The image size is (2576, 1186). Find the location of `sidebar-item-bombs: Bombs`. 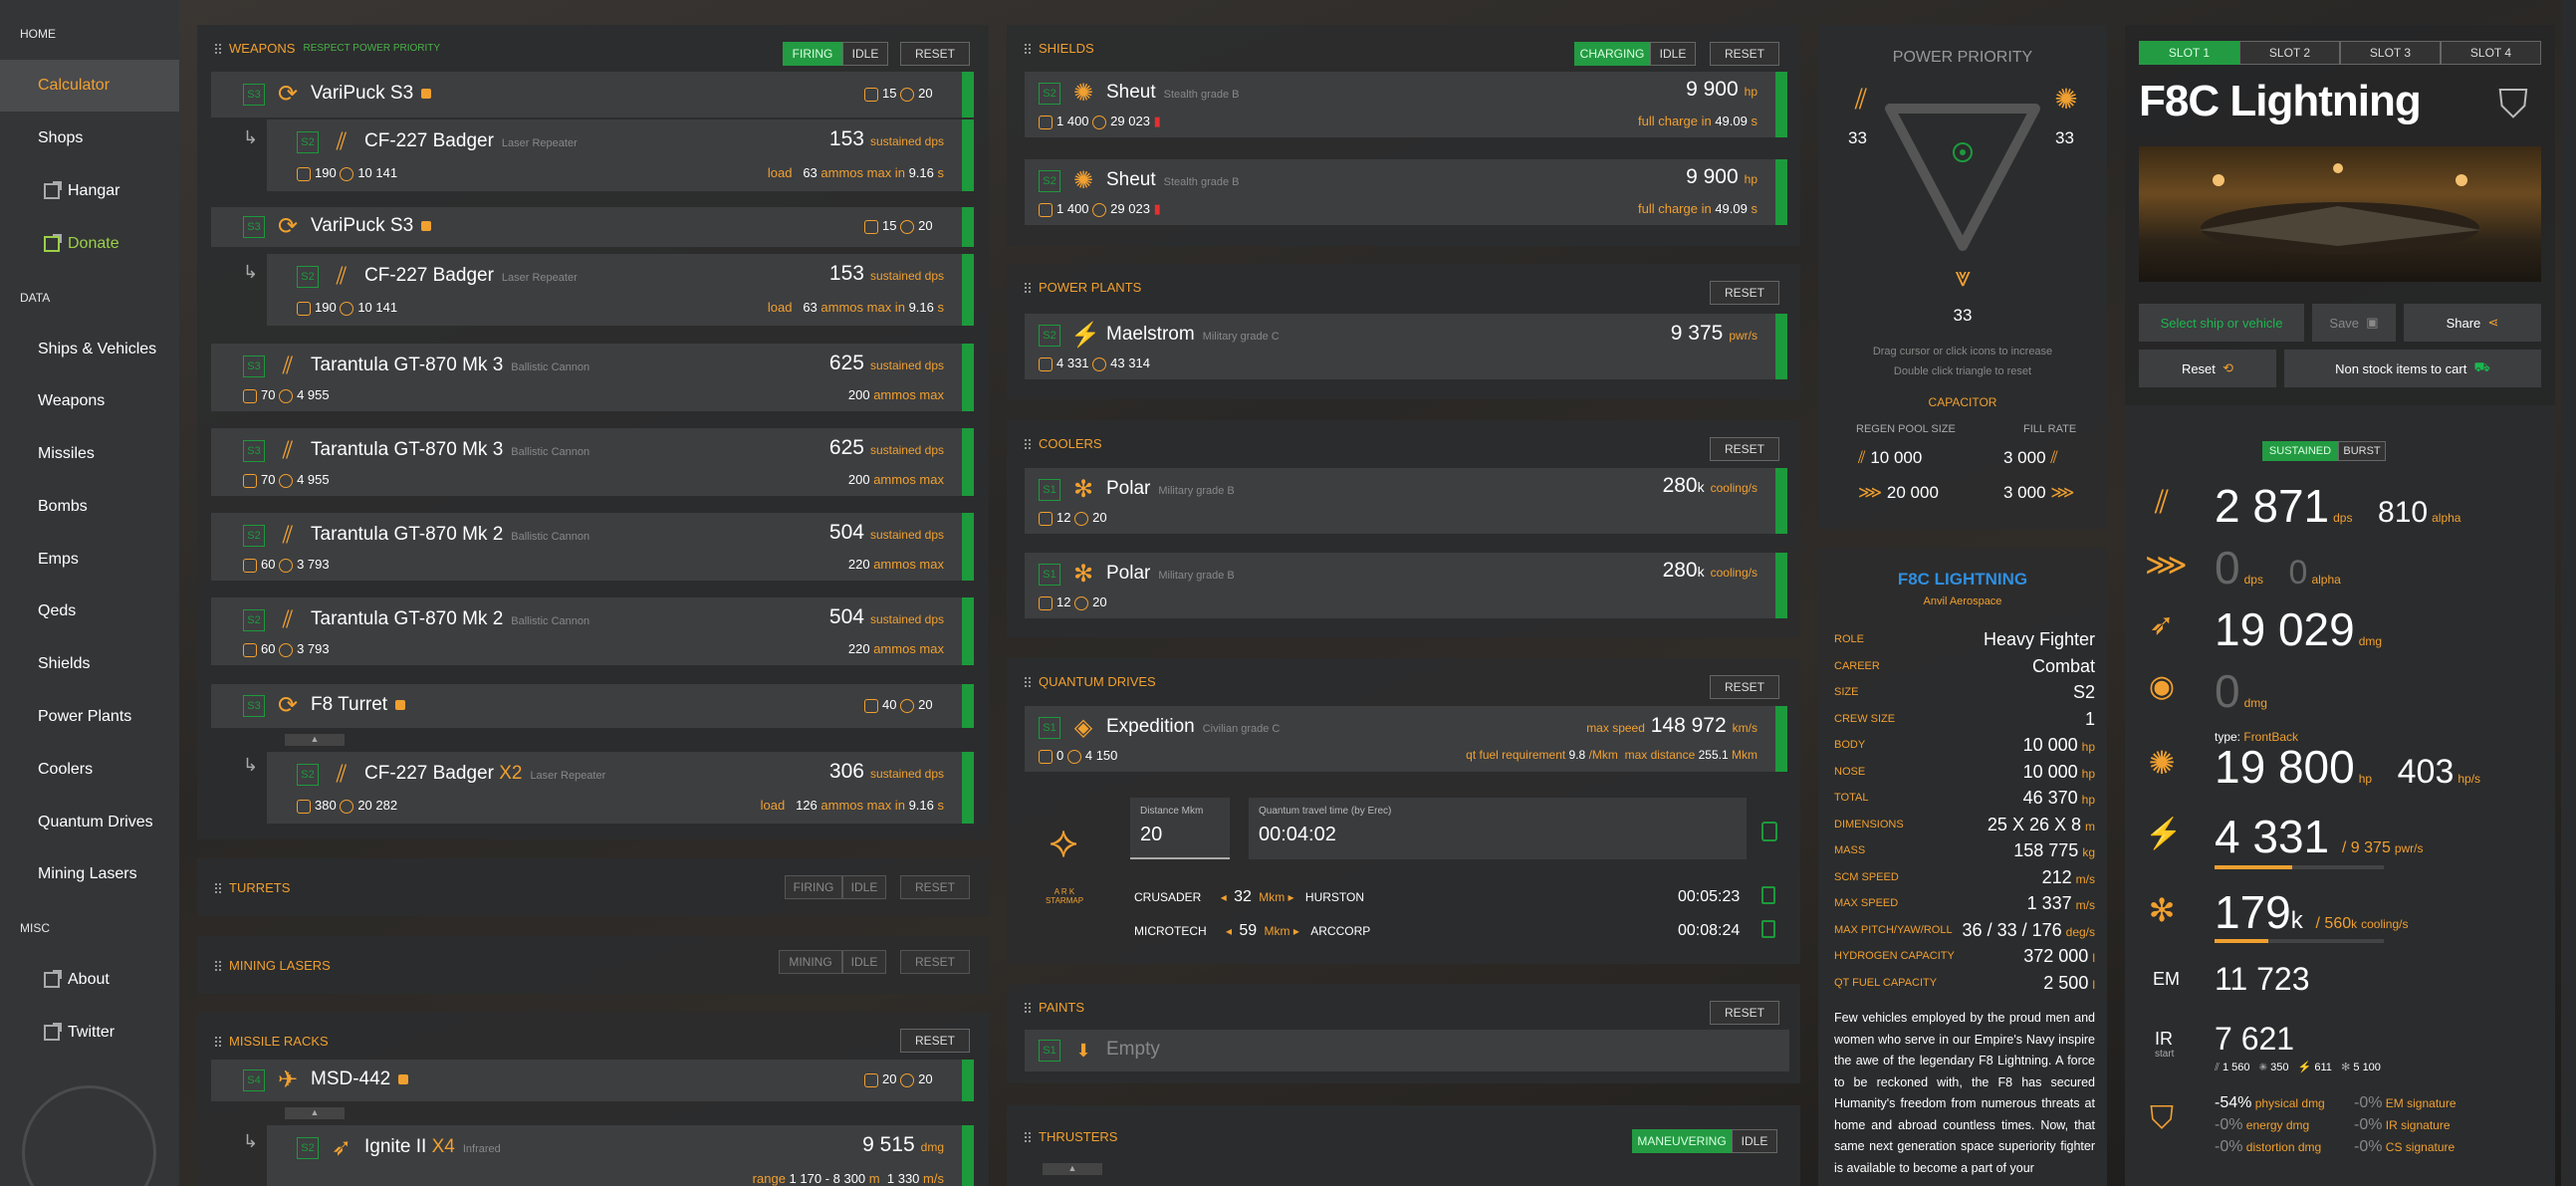

sidebar-item-bombs: Bombs is located at coordinates (89, 507).